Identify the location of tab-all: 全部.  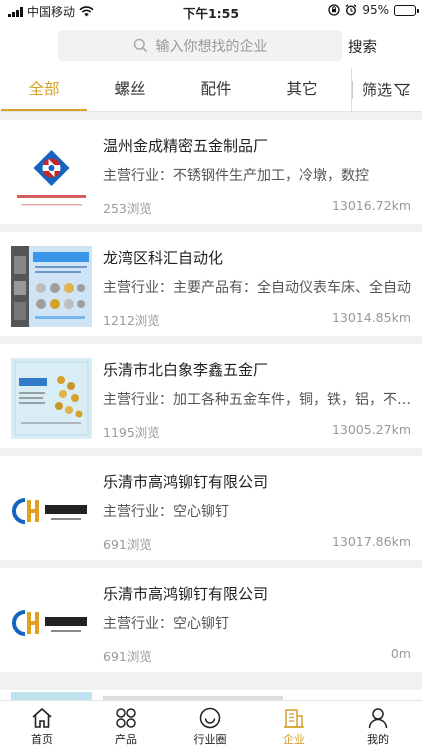
(44, 90).